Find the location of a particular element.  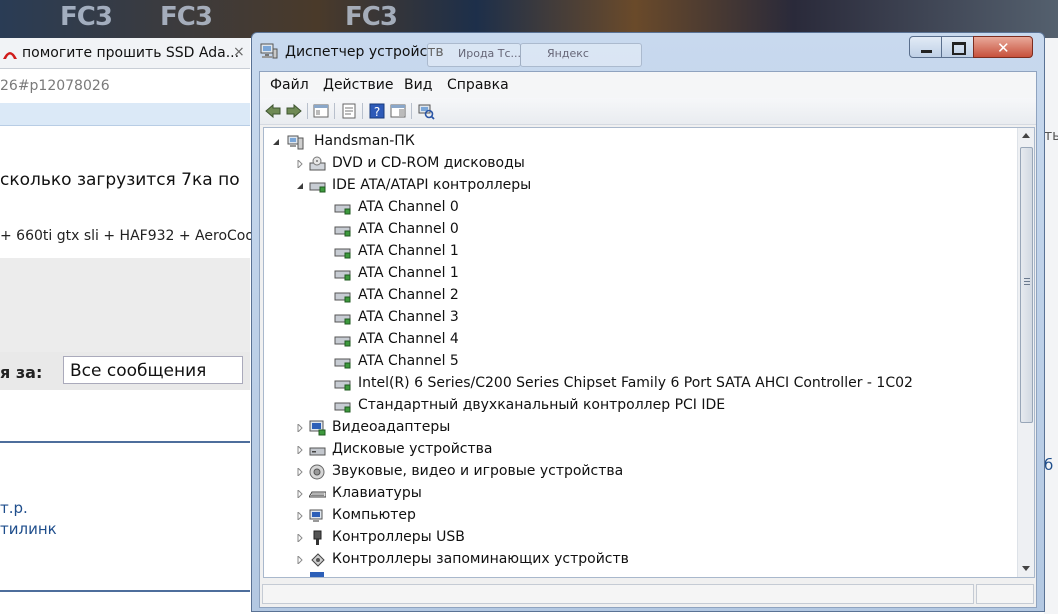

tree-item: DVD и CD-ROM дисководы is located at coordinates (496, 164).